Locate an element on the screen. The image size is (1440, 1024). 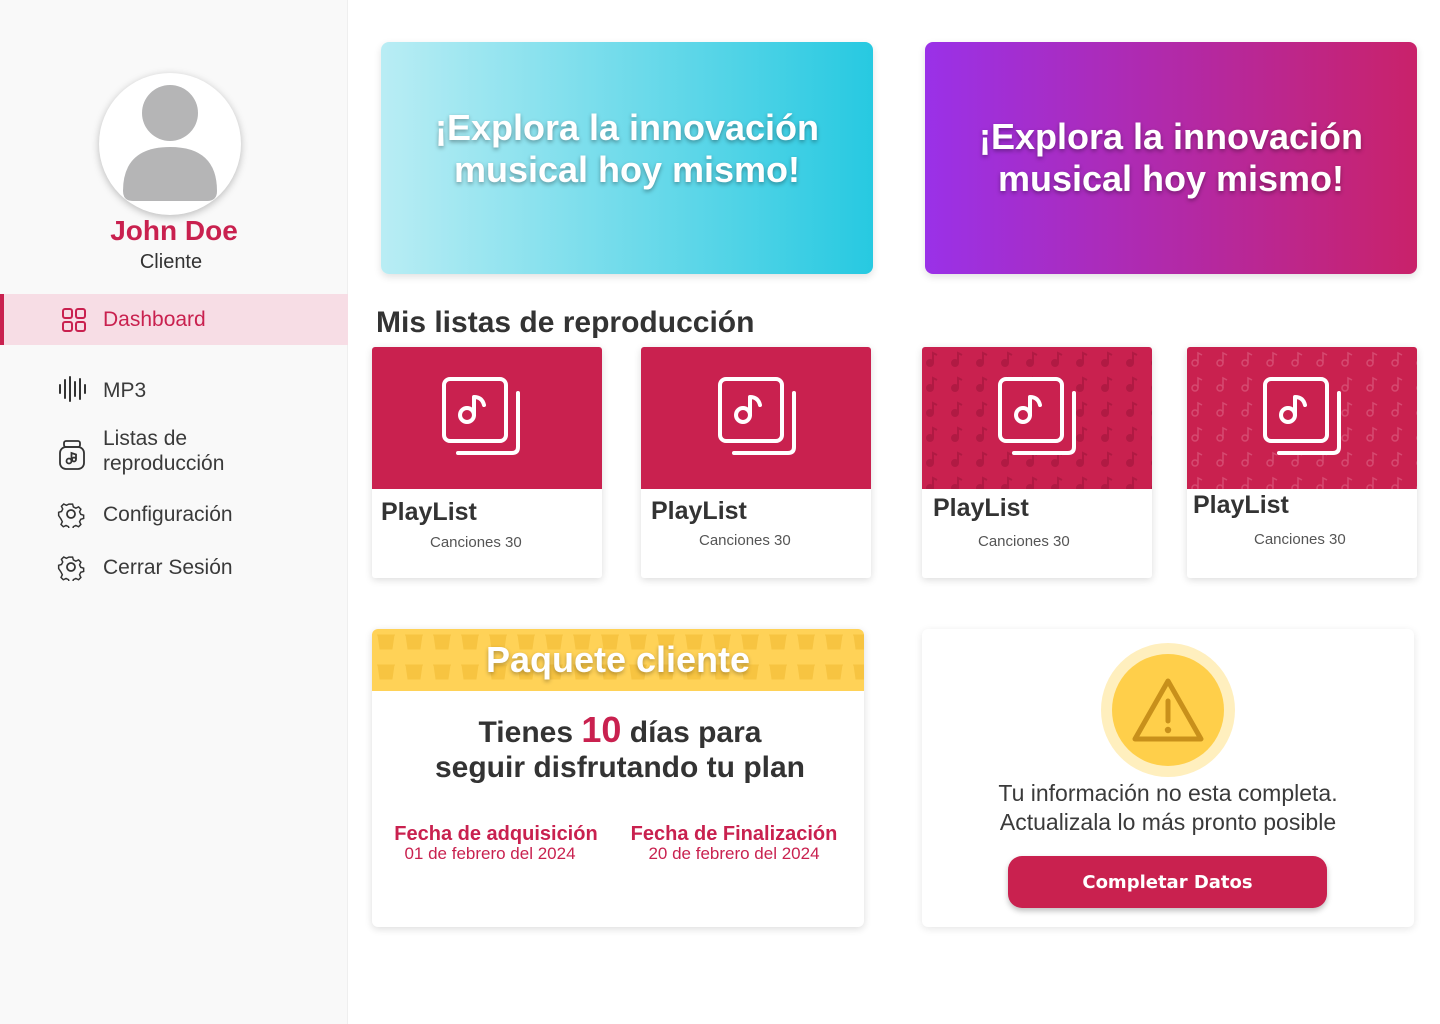
music-jar-icon is located at coordinates (72, 454).